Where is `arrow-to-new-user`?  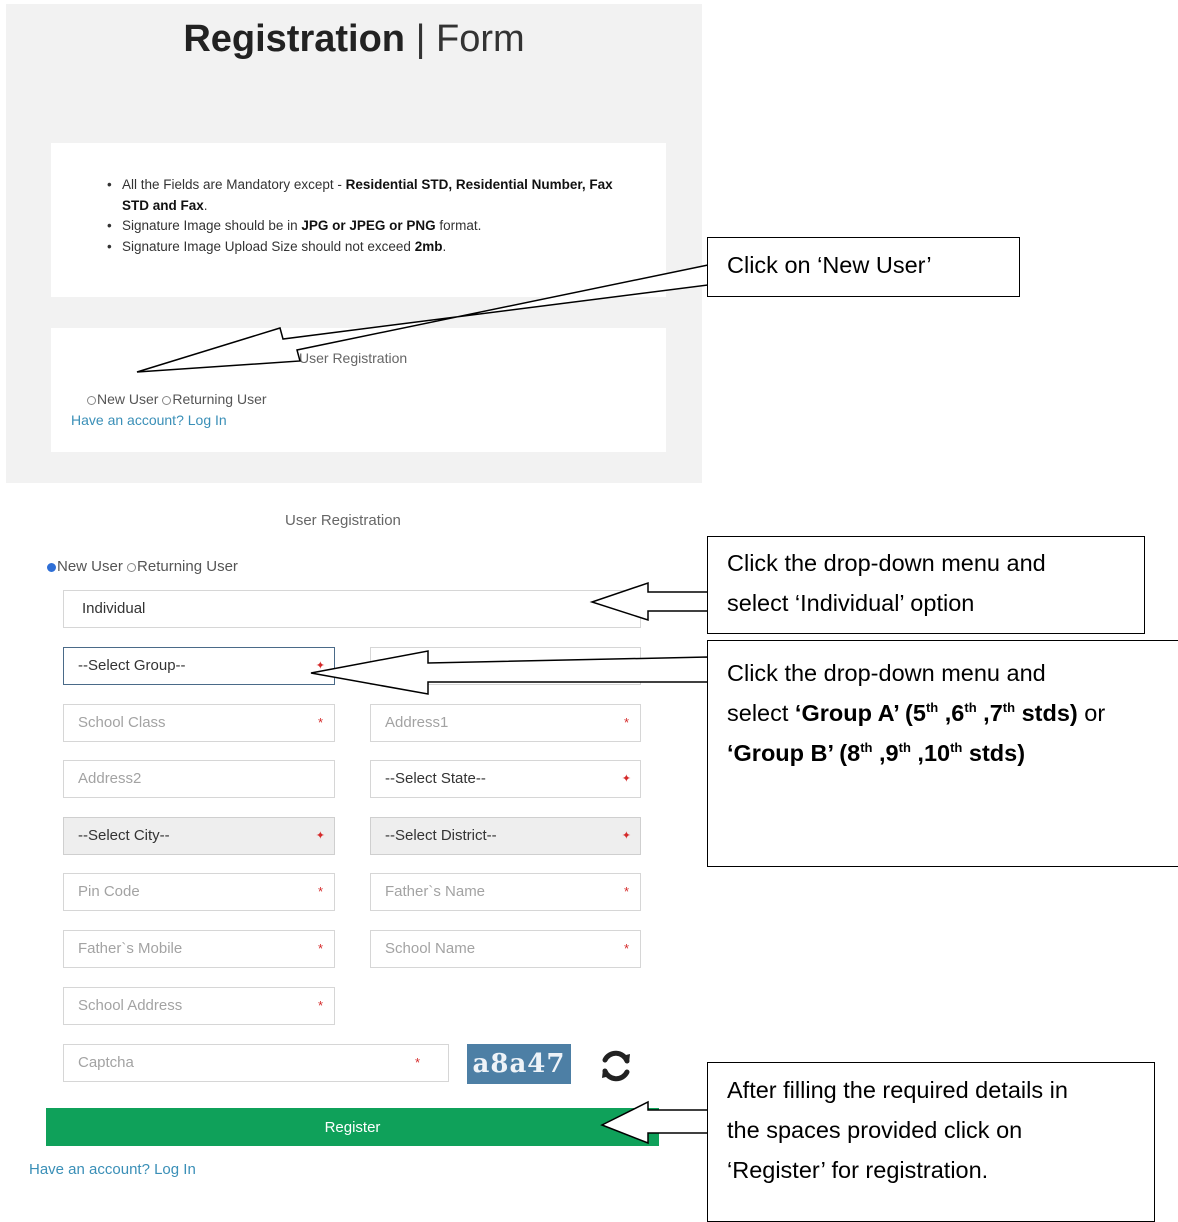
arrow-to-new-user is located at coordinates (422, 318).